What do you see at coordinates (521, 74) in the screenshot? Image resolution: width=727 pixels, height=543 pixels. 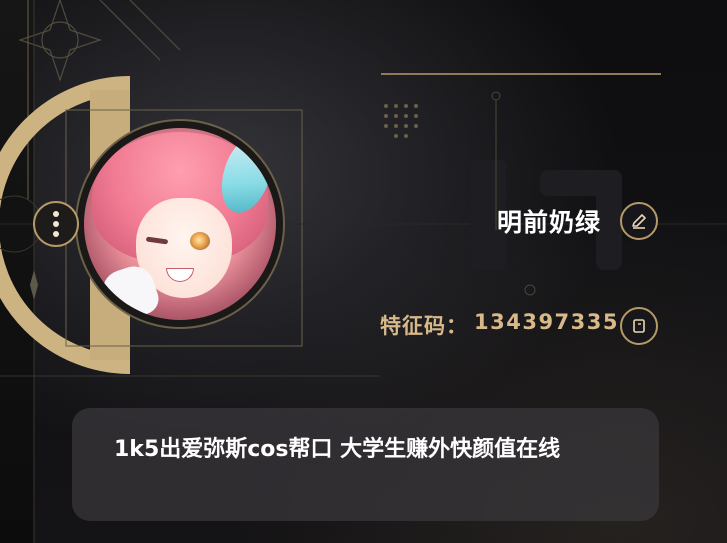 I see `header-divider` at bounding box center [521, 74].